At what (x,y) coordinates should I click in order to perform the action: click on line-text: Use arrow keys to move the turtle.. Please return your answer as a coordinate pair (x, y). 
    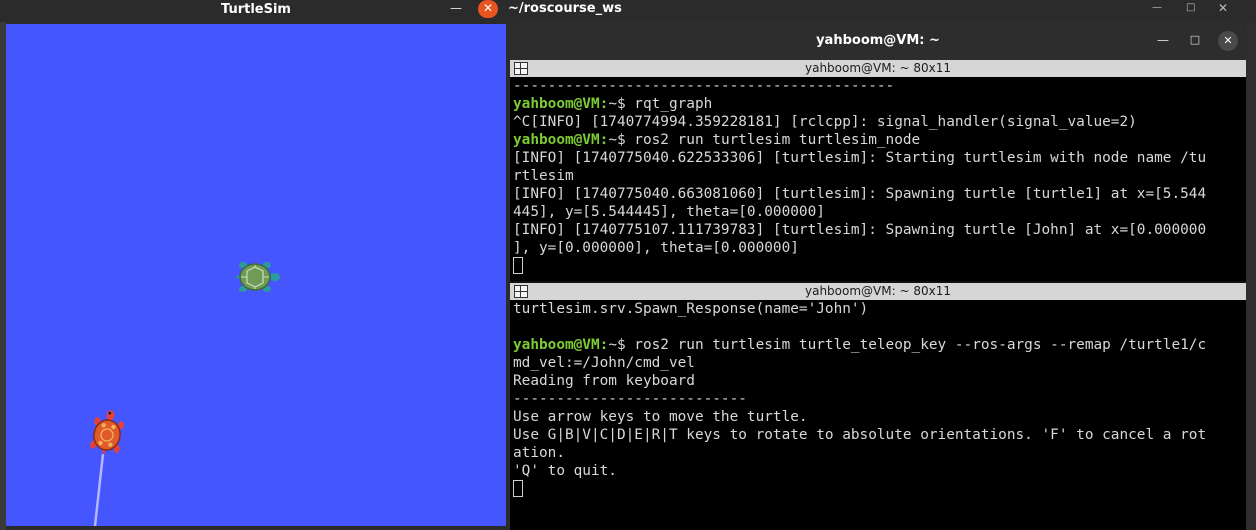
    Looking at the image, I should click on (660, 417).